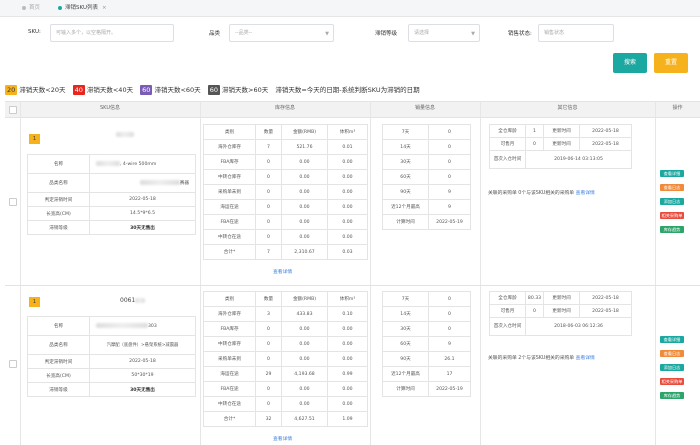 The height and width of the screenshot is (445, 700). I want to click on table-row: 60天 0, so click(426, 177).